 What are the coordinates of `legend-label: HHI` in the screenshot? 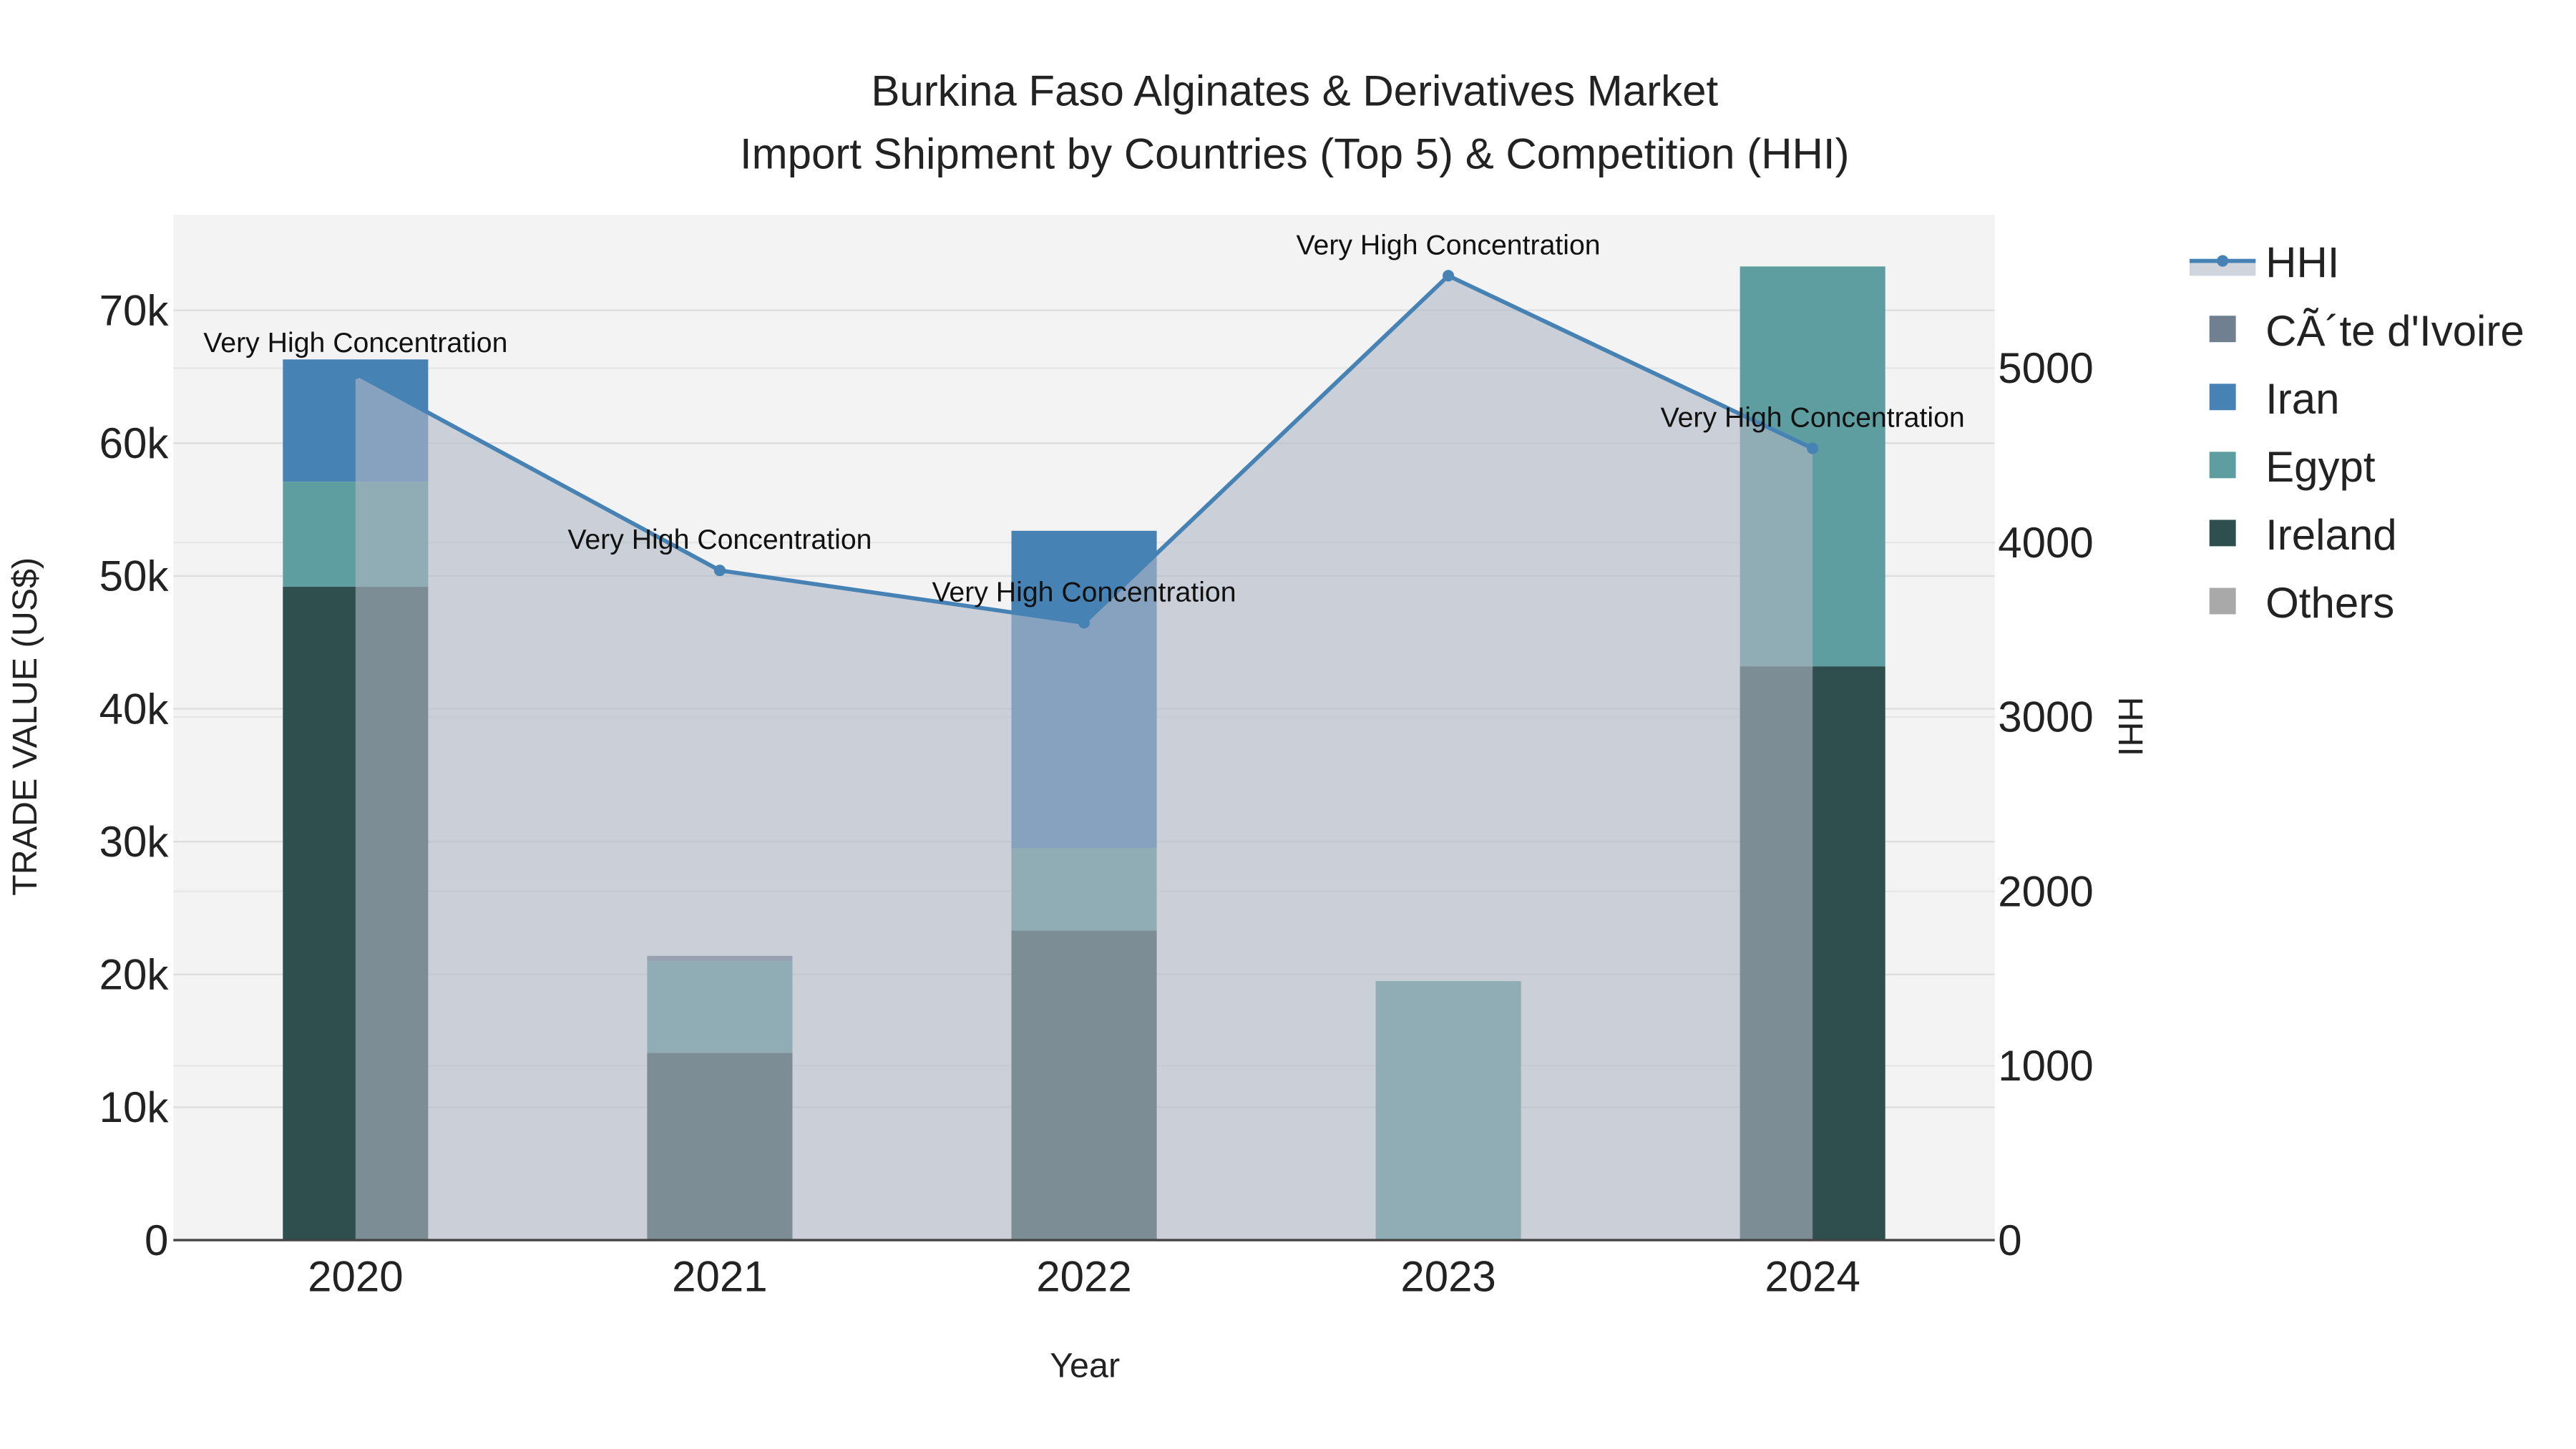 It's located at (2302, 263).